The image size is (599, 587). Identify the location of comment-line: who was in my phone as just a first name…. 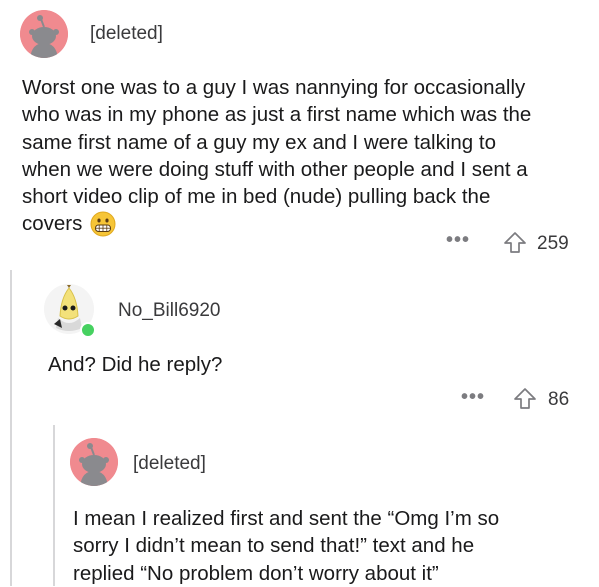
(277, 115).